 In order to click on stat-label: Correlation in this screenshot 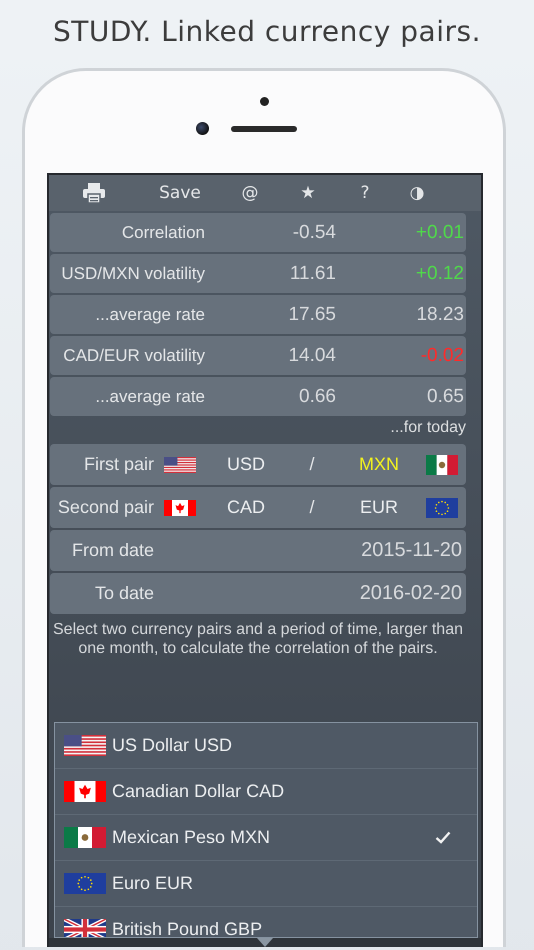, I will do `click(162, 232)`.